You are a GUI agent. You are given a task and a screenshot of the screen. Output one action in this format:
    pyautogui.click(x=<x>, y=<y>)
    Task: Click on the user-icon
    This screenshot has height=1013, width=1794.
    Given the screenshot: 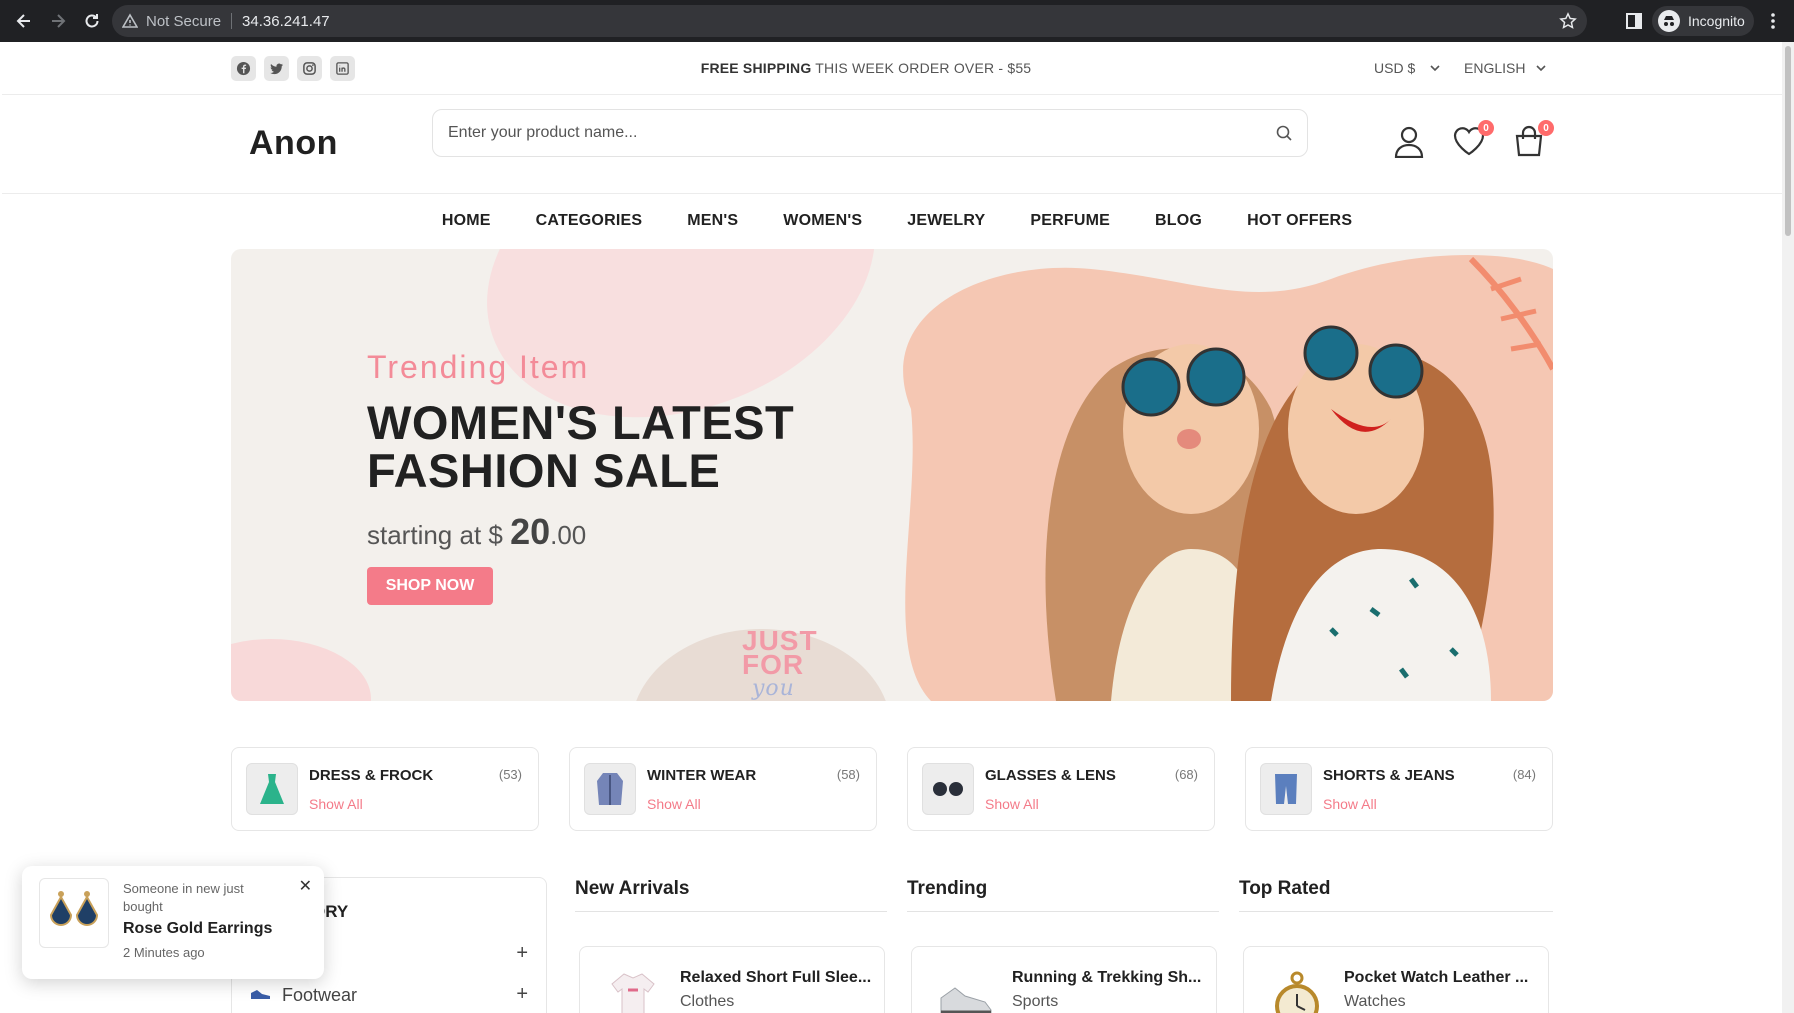 What is the action you would take?
    pyautogui.click(x=1409, y=141)
    